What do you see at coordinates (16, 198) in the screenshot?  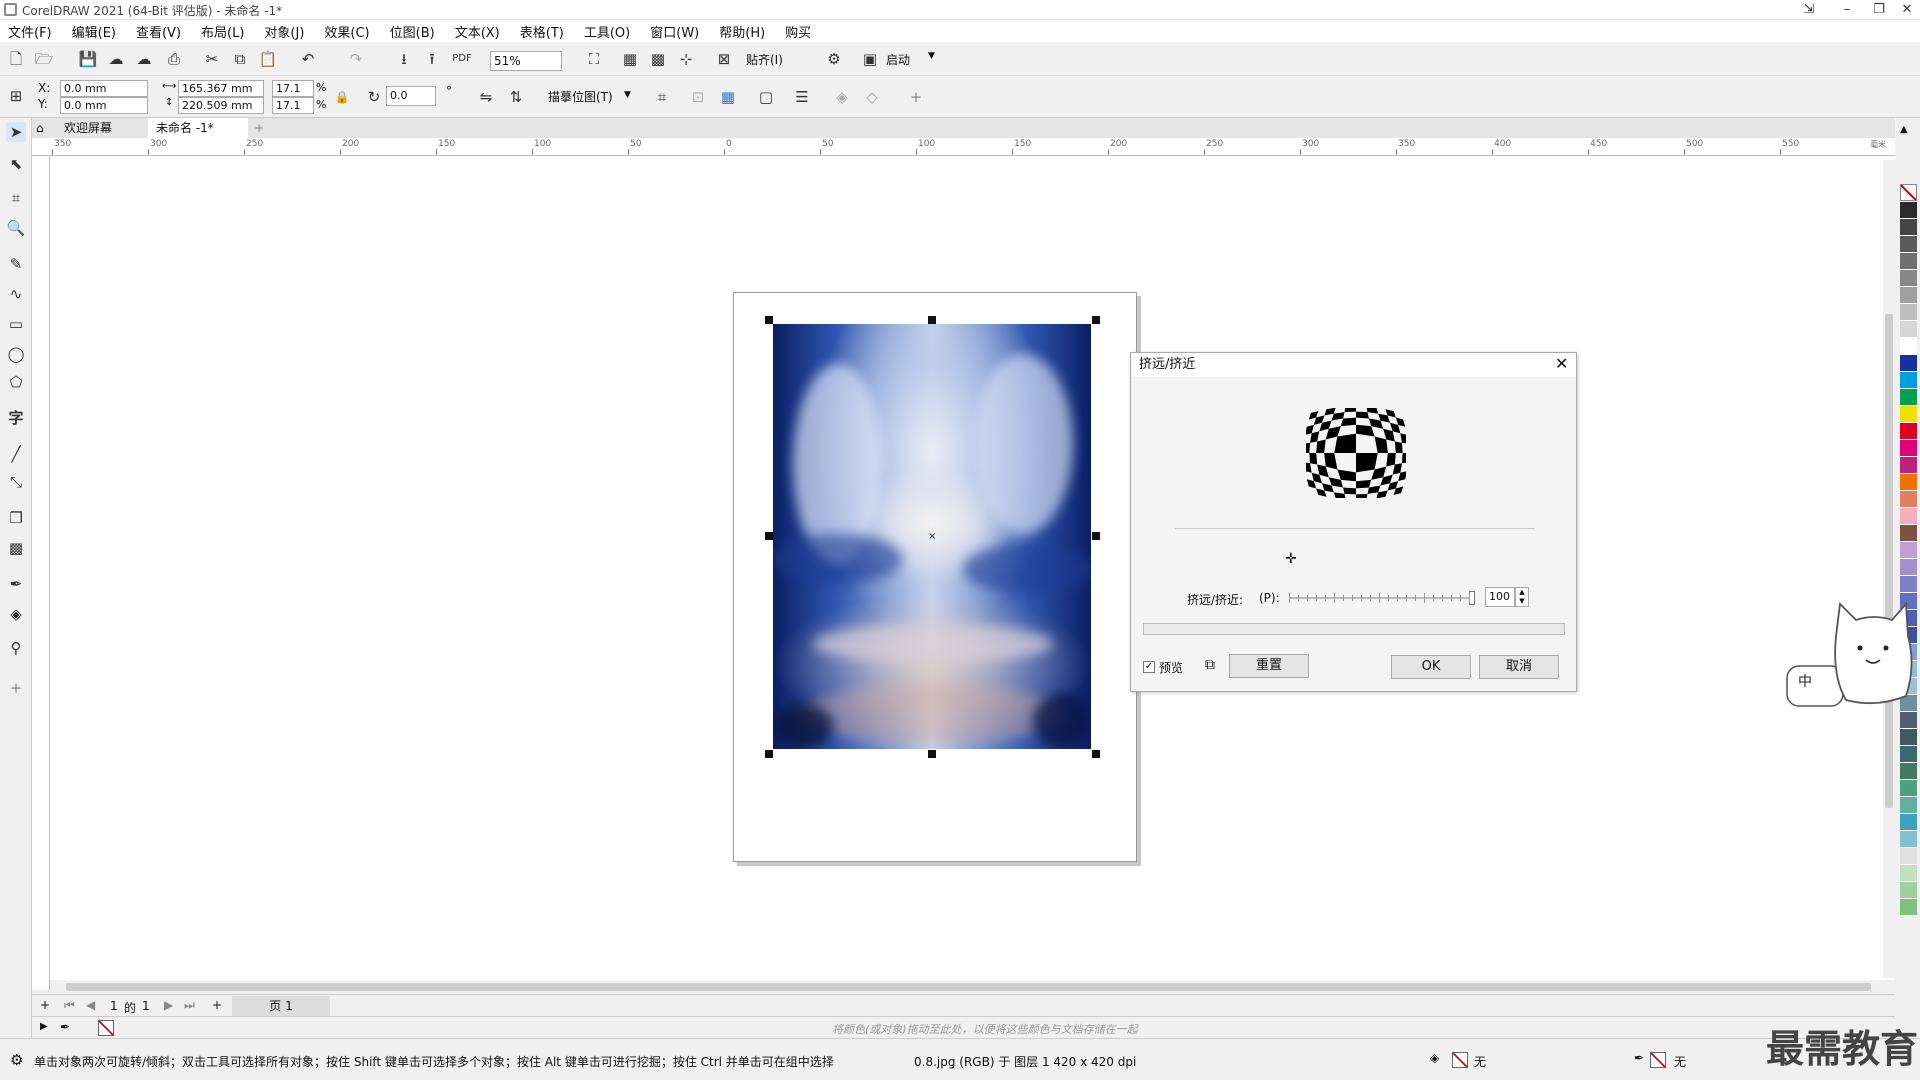 I see `crop-tool-icon: ⌗` at bounding box center [16, 198].